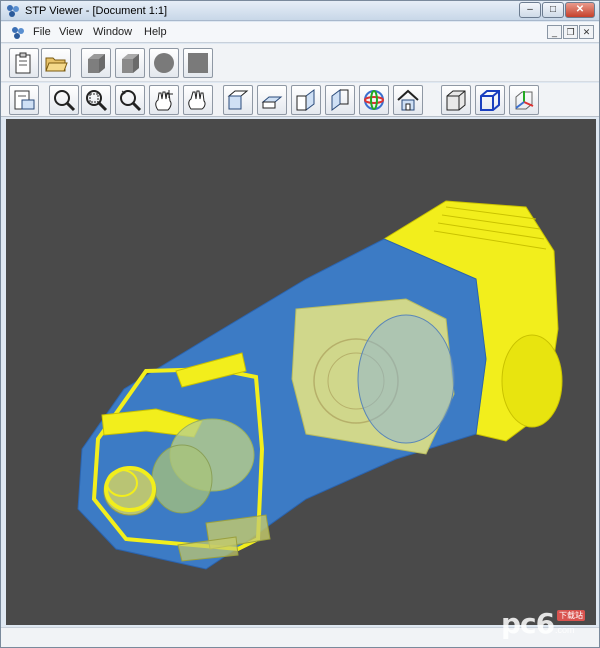 The image size is (600, 648). Describe the element at coordinates (155, 32) in the screenshot. I see `menu-help: Help` at that location.